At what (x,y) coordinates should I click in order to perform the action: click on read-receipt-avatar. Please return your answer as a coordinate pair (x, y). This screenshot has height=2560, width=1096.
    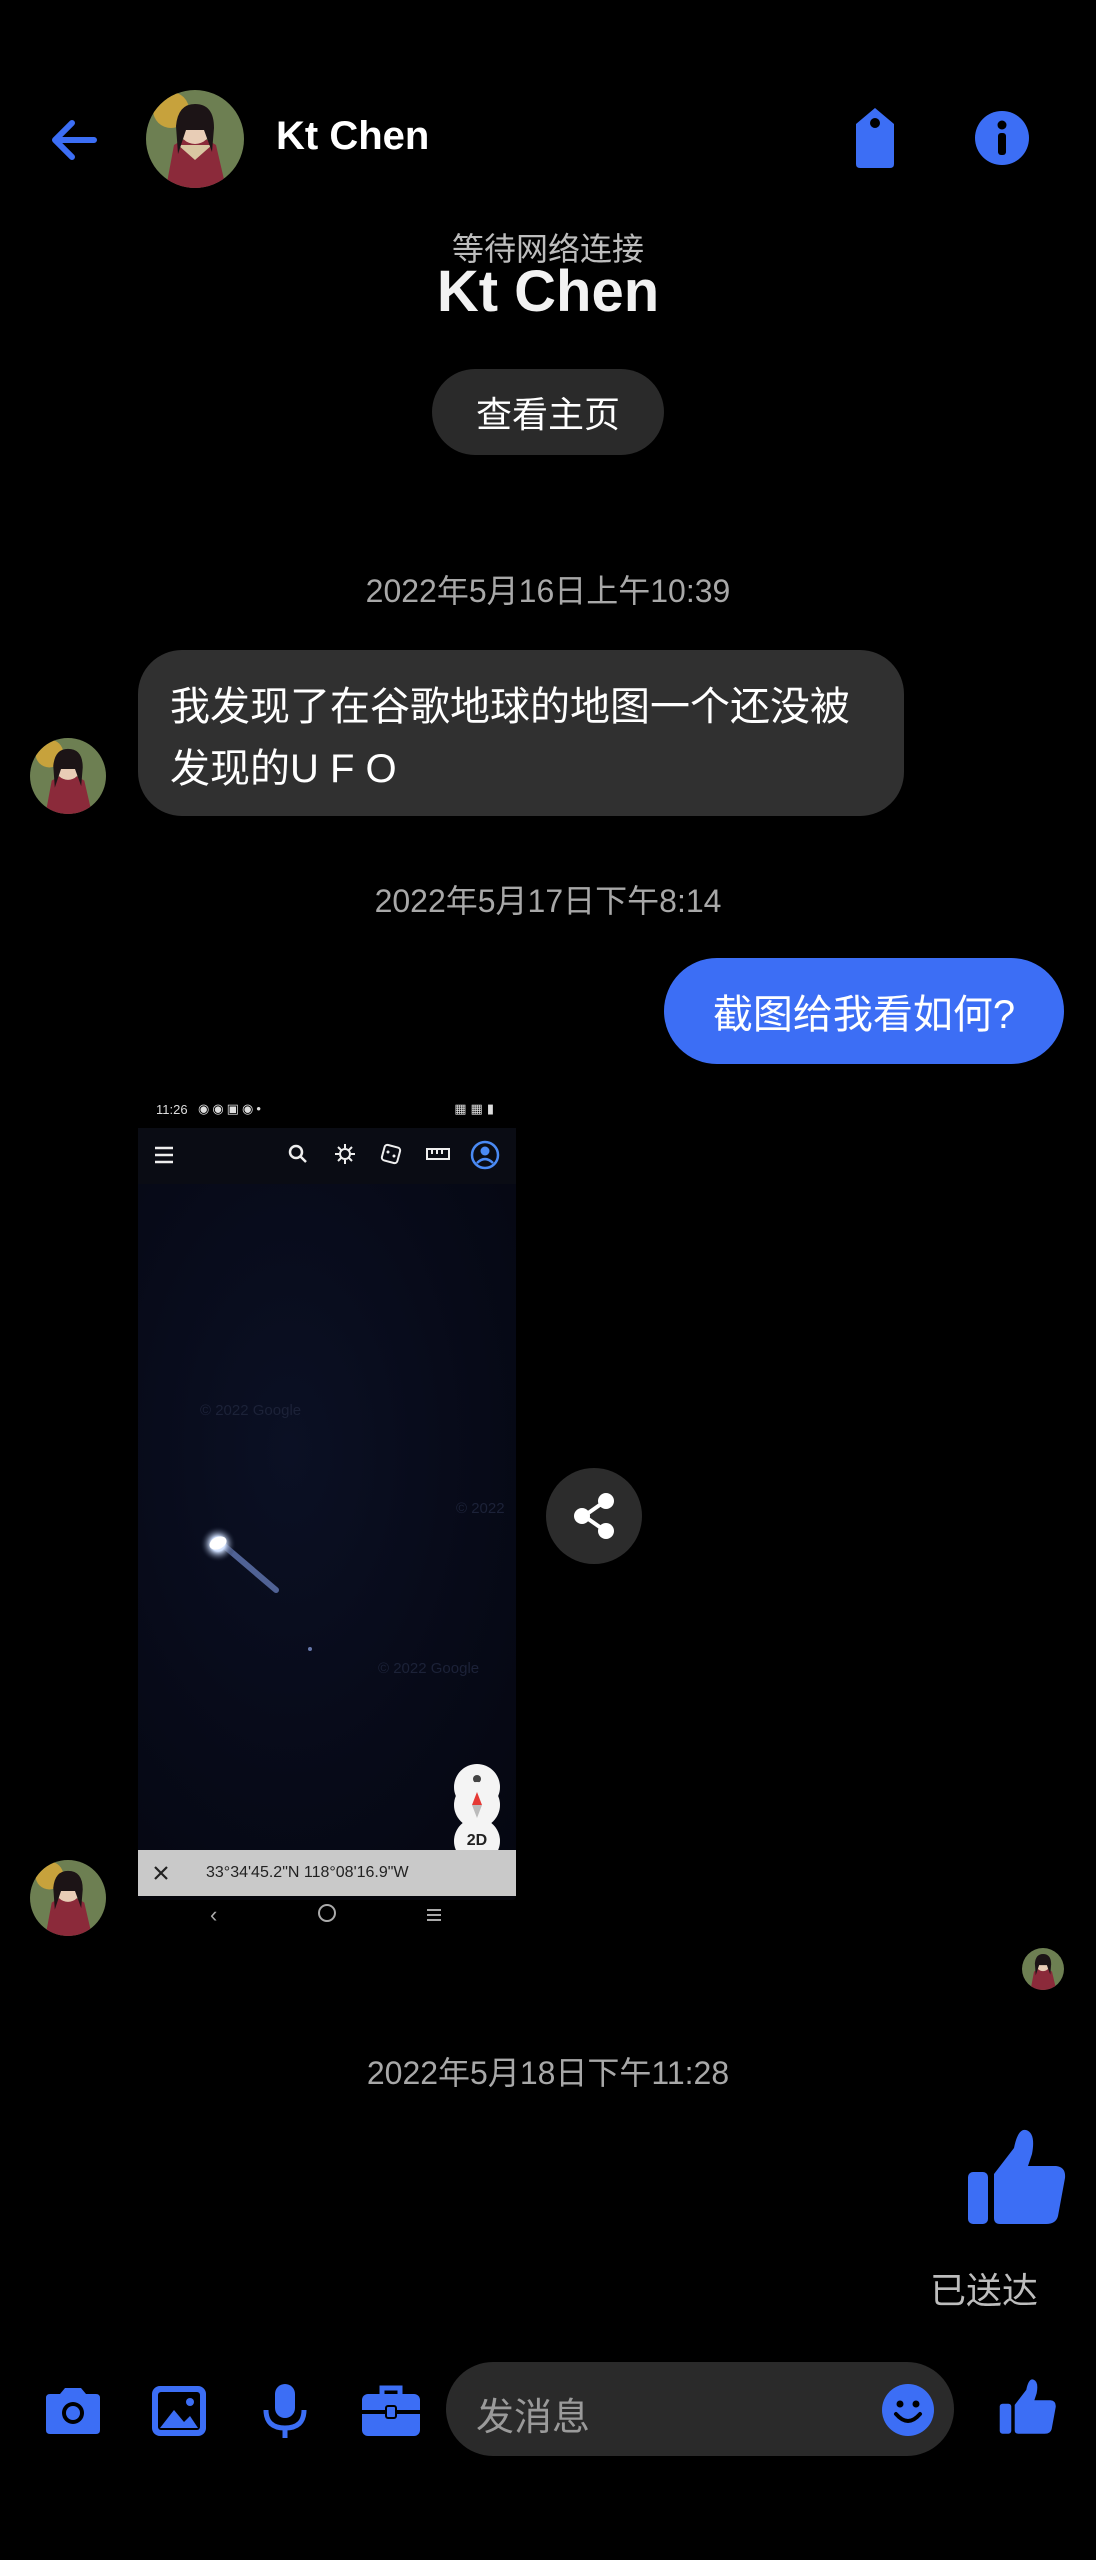
    Looking at the image, I should click on (1043, 1969).